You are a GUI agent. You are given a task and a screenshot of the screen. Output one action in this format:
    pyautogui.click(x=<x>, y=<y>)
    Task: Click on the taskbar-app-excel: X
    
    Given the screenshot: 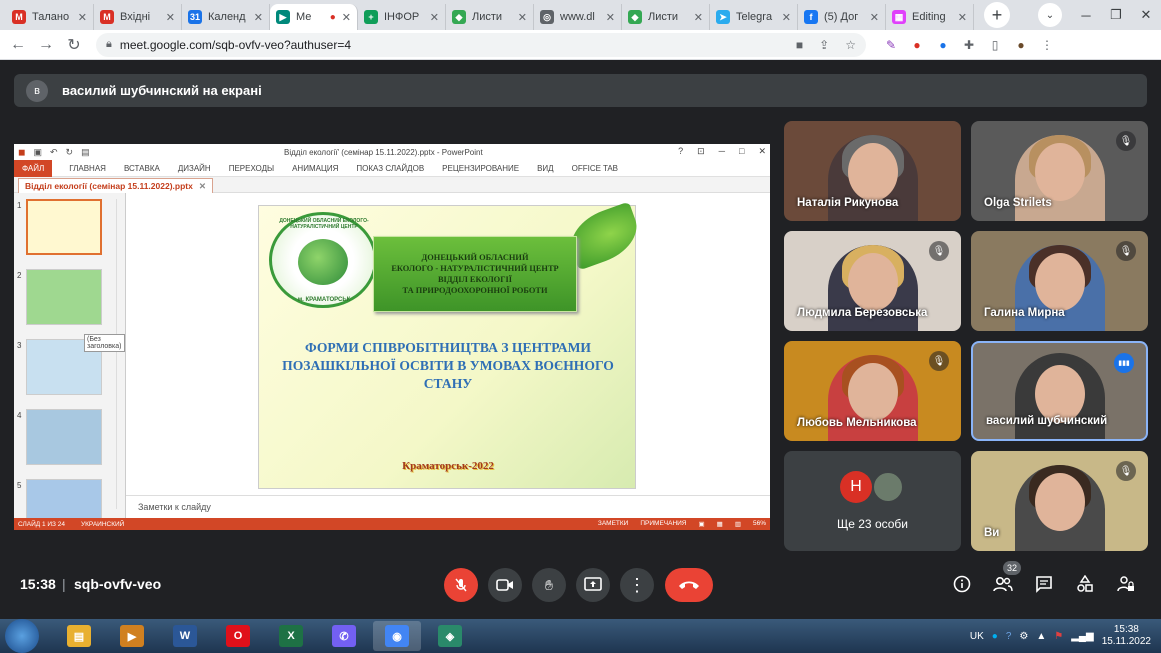 What is the action you would take?
    pyautogui.click(x=291, y=636)
    